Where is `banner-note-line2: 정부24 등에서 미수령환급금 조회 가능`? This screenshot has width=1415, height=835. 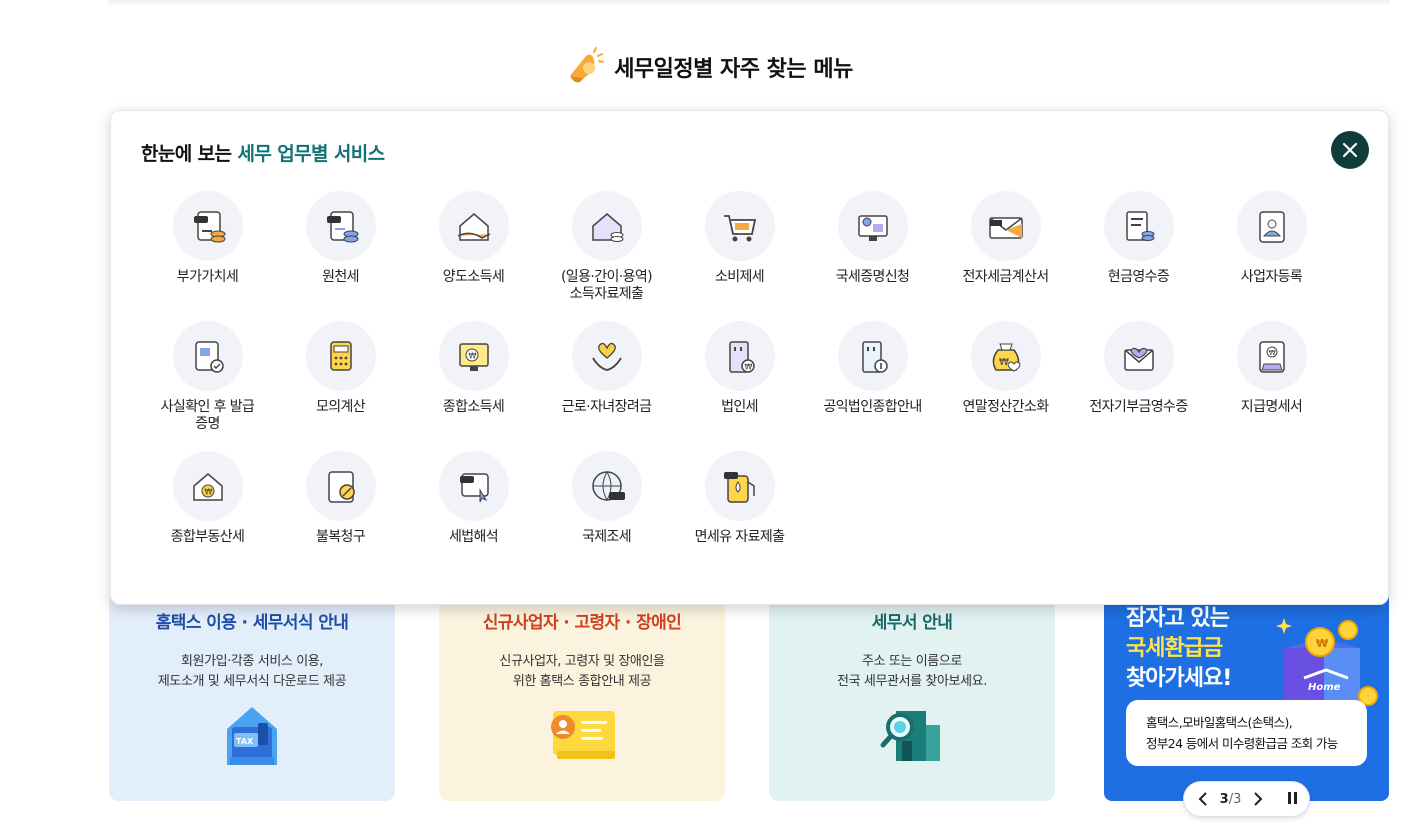
banner-note-line2: 정부24 등에서 미수령환급금 조회 가능 is located at coordinates (1242, 743).